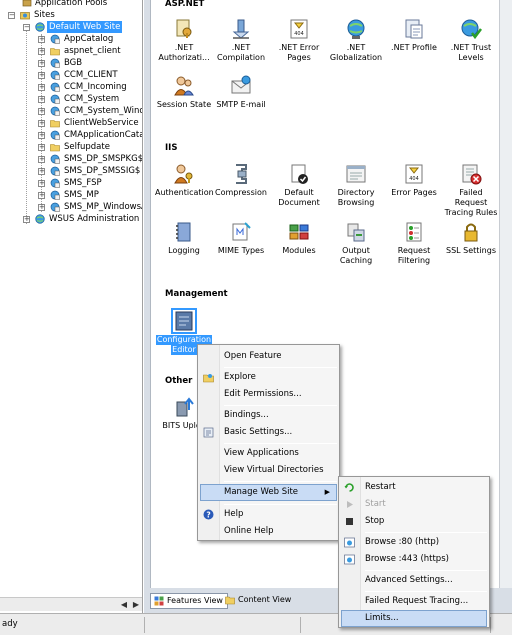 Image resolution: width=512 pixels, height=635 pixels. Describe the element at coordinates (183, 232) in the screenshot. I see `log-book-icon` at that location.